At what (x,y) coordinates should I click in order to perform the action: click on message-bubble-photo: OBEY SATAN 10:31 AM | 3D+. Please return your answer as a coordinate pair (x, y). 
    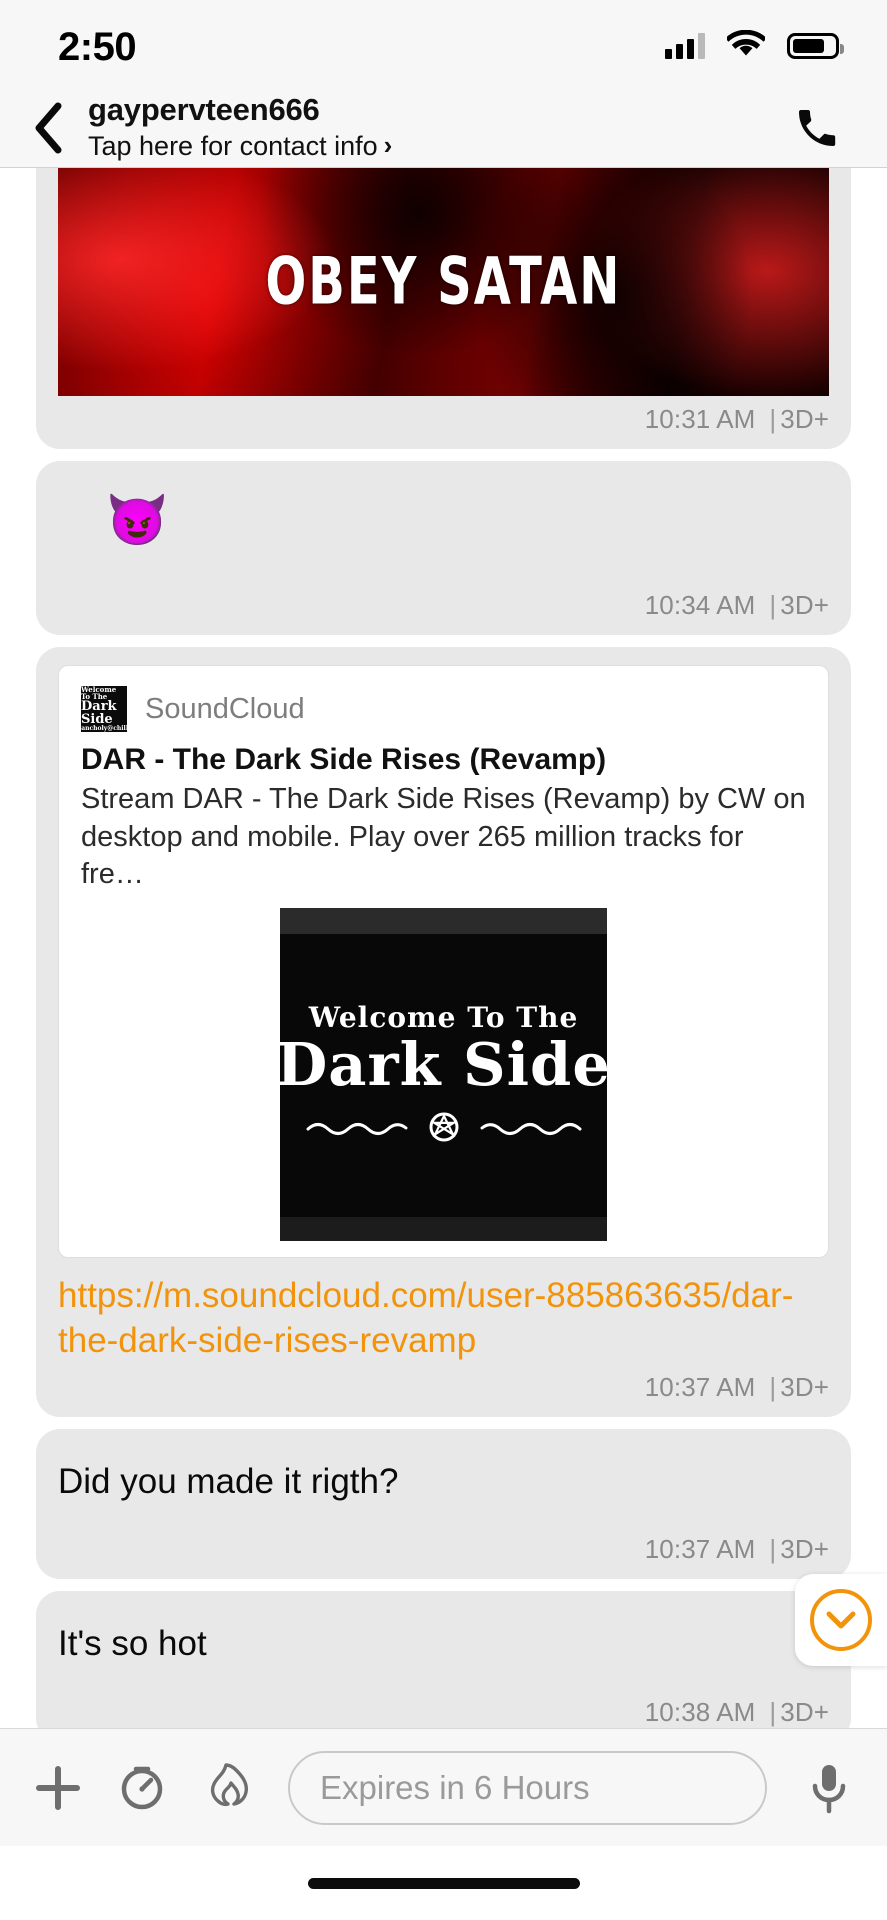
    Looking at the image, I should click on (443, 308).